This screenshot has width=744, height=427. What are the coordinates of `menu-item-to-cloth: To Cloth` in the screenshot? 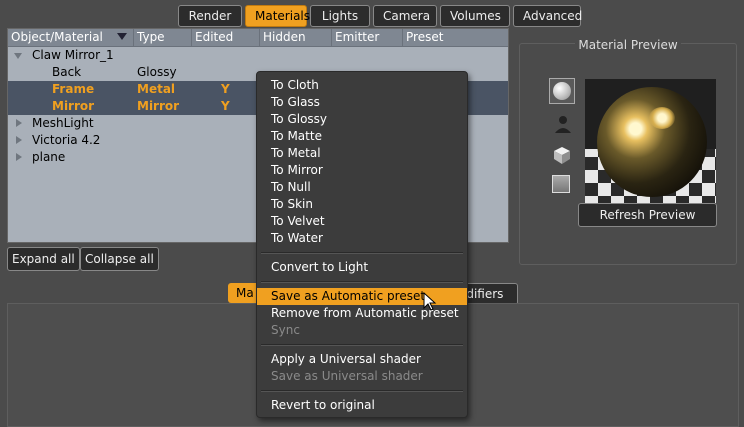 It's located at (362, 85).